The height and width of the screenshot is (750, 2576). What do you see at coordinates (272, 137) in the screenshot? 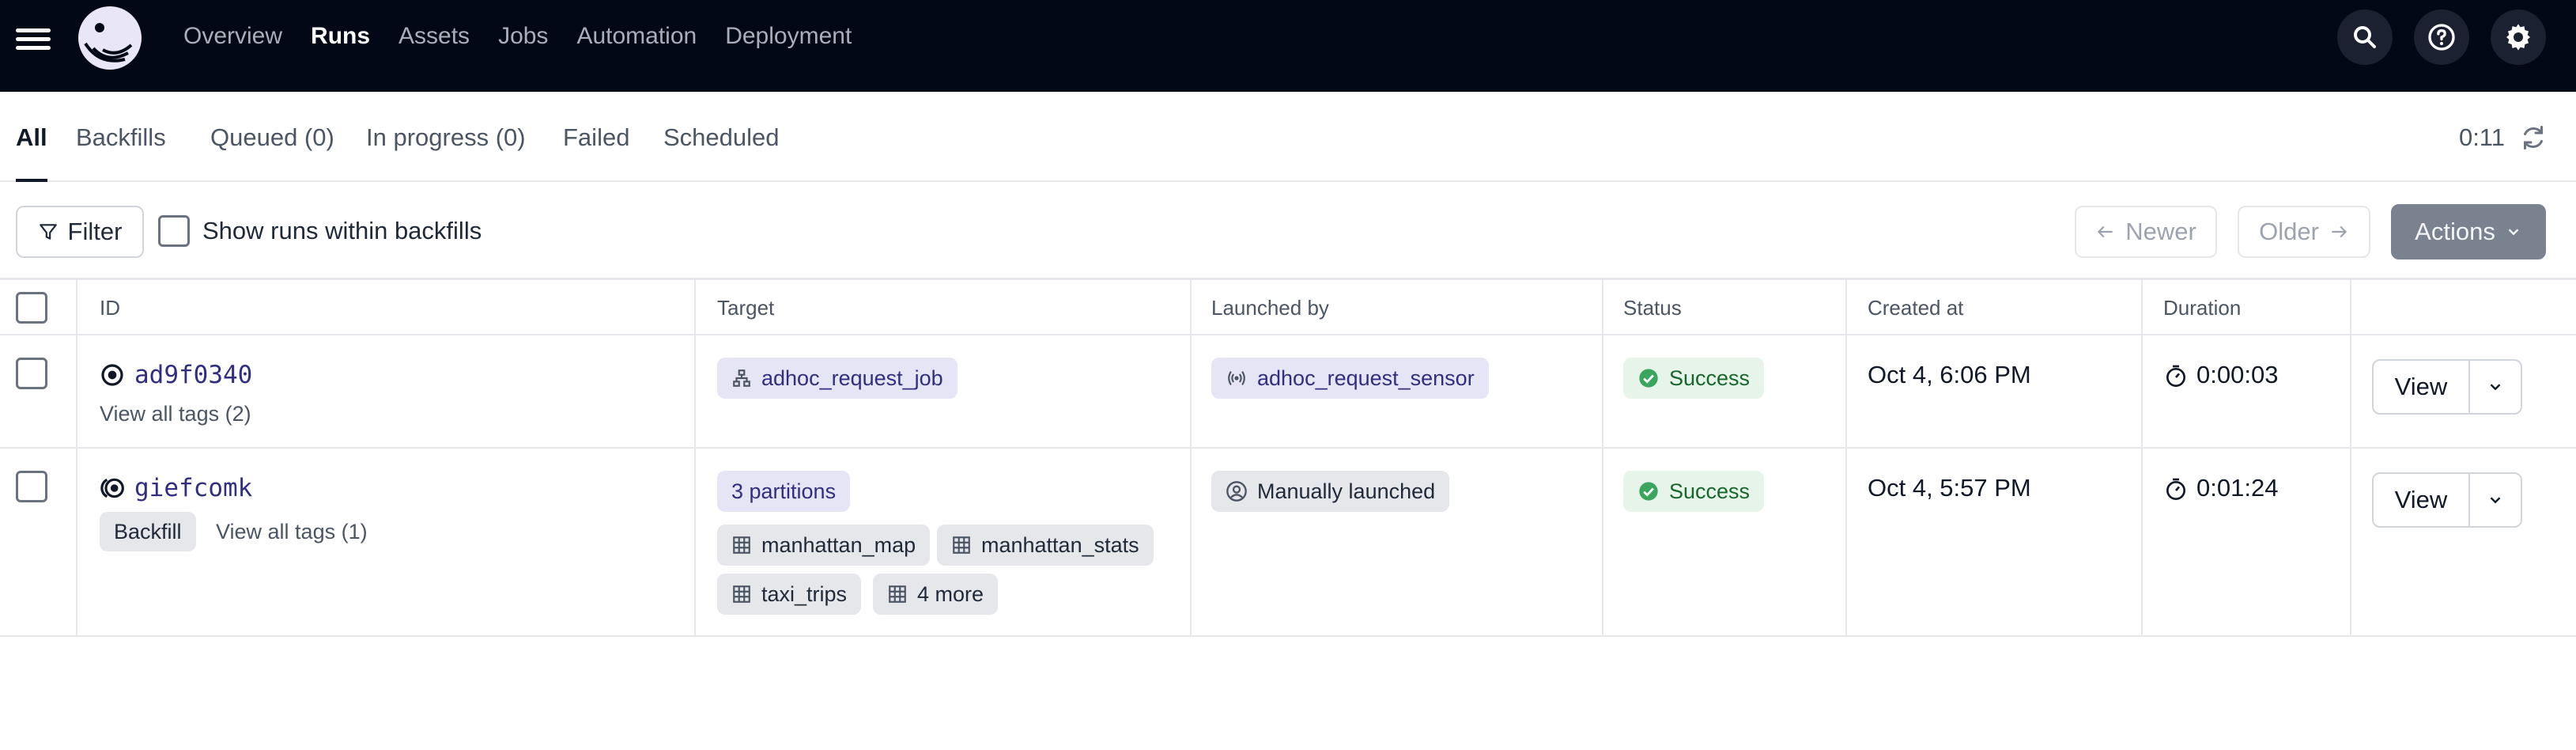
I see `tab-queued: Queued (0)` at bounding box center [272, 137].